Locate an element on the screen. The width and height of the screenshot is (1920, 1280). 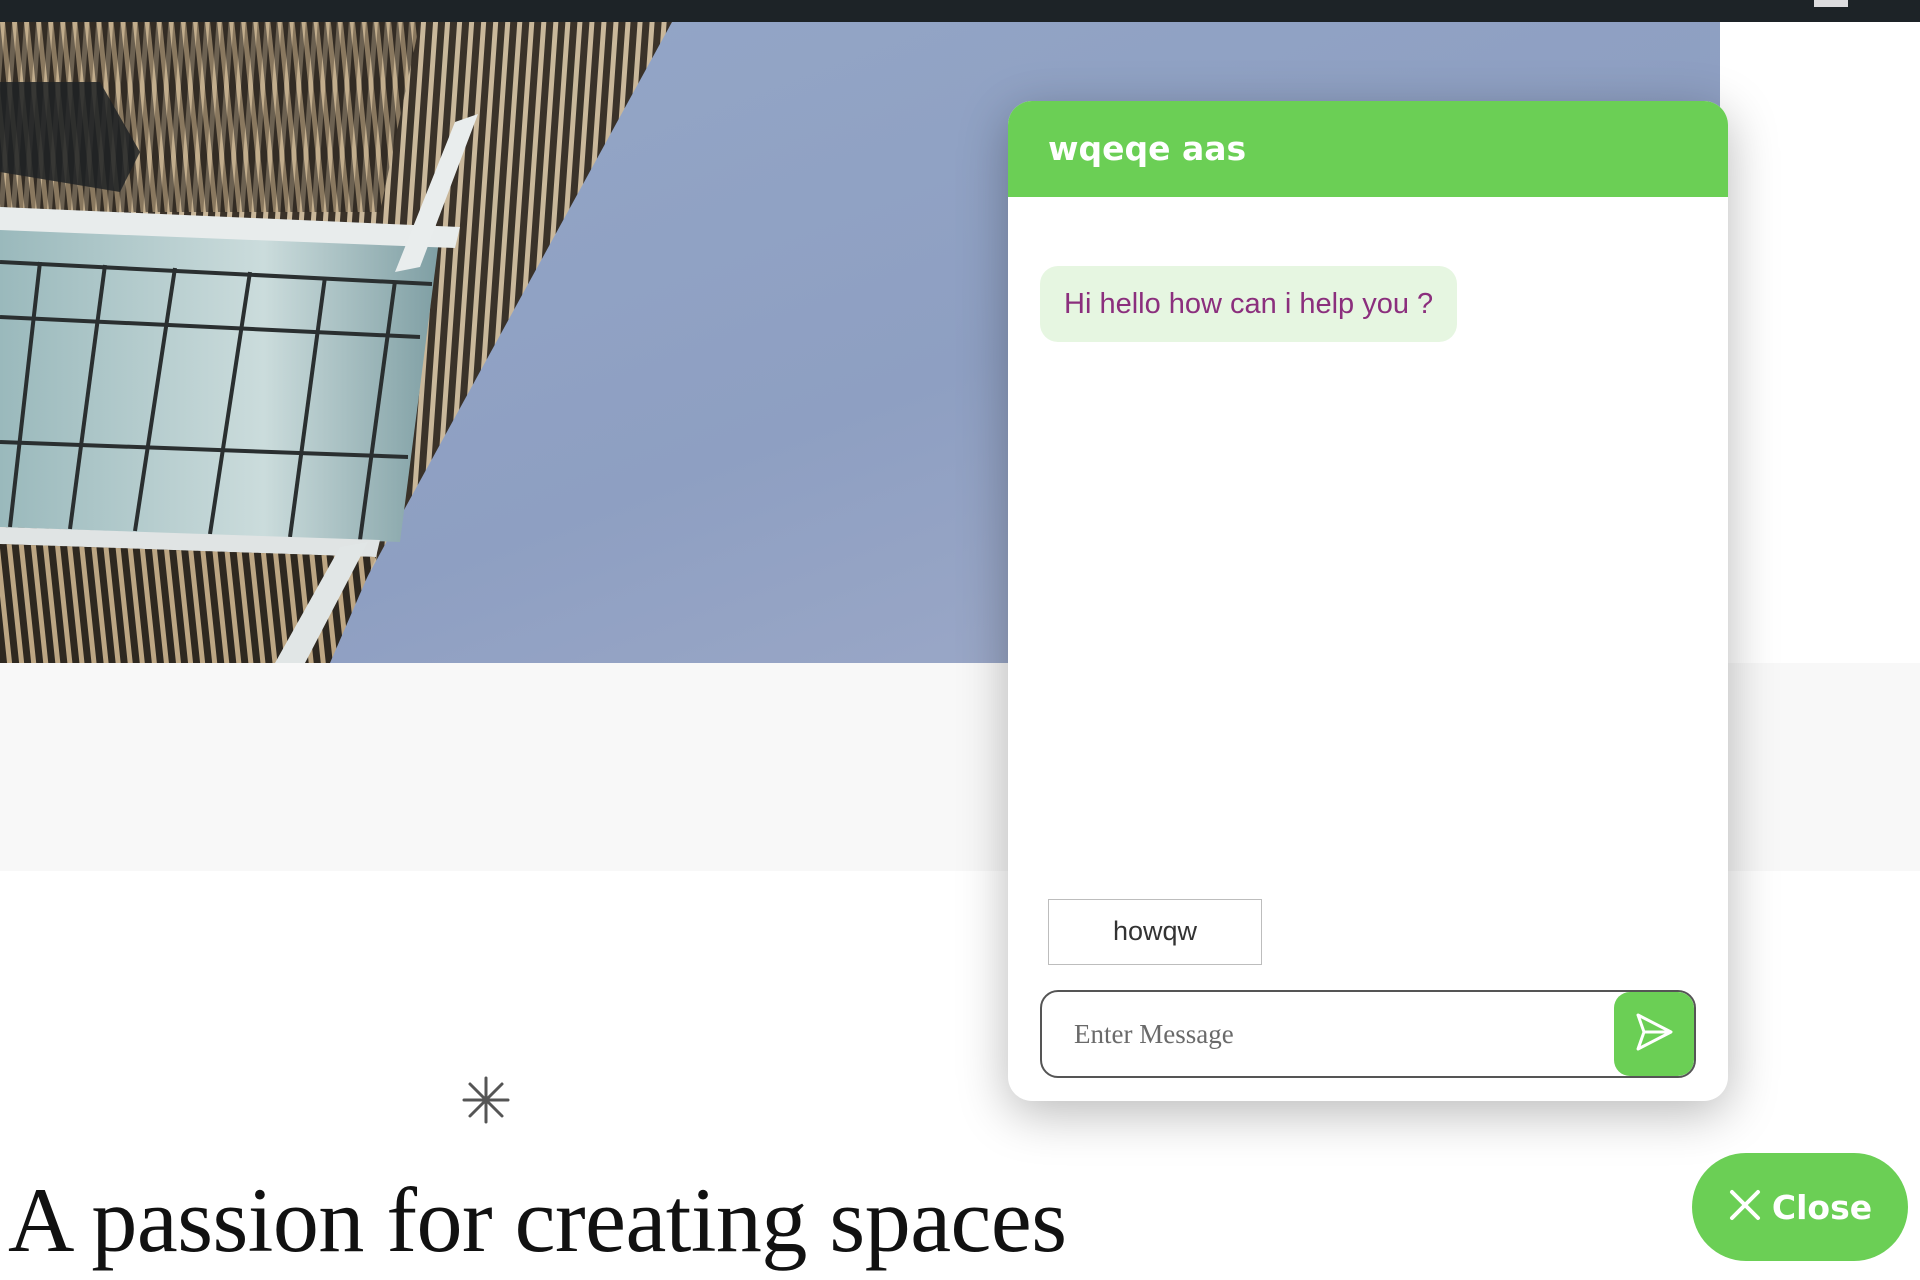
admin-bar is located at coordinates (960, 11).